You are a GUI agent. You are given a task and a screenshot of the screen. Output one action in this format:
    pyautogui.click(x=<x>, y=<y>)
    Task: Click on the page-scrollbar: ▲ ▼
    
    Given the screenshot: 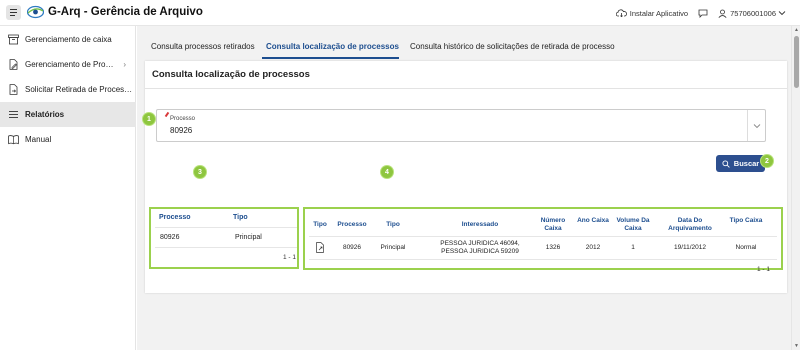 What is the action you would take?
    pyautogui.click(x=795, y=188)
    